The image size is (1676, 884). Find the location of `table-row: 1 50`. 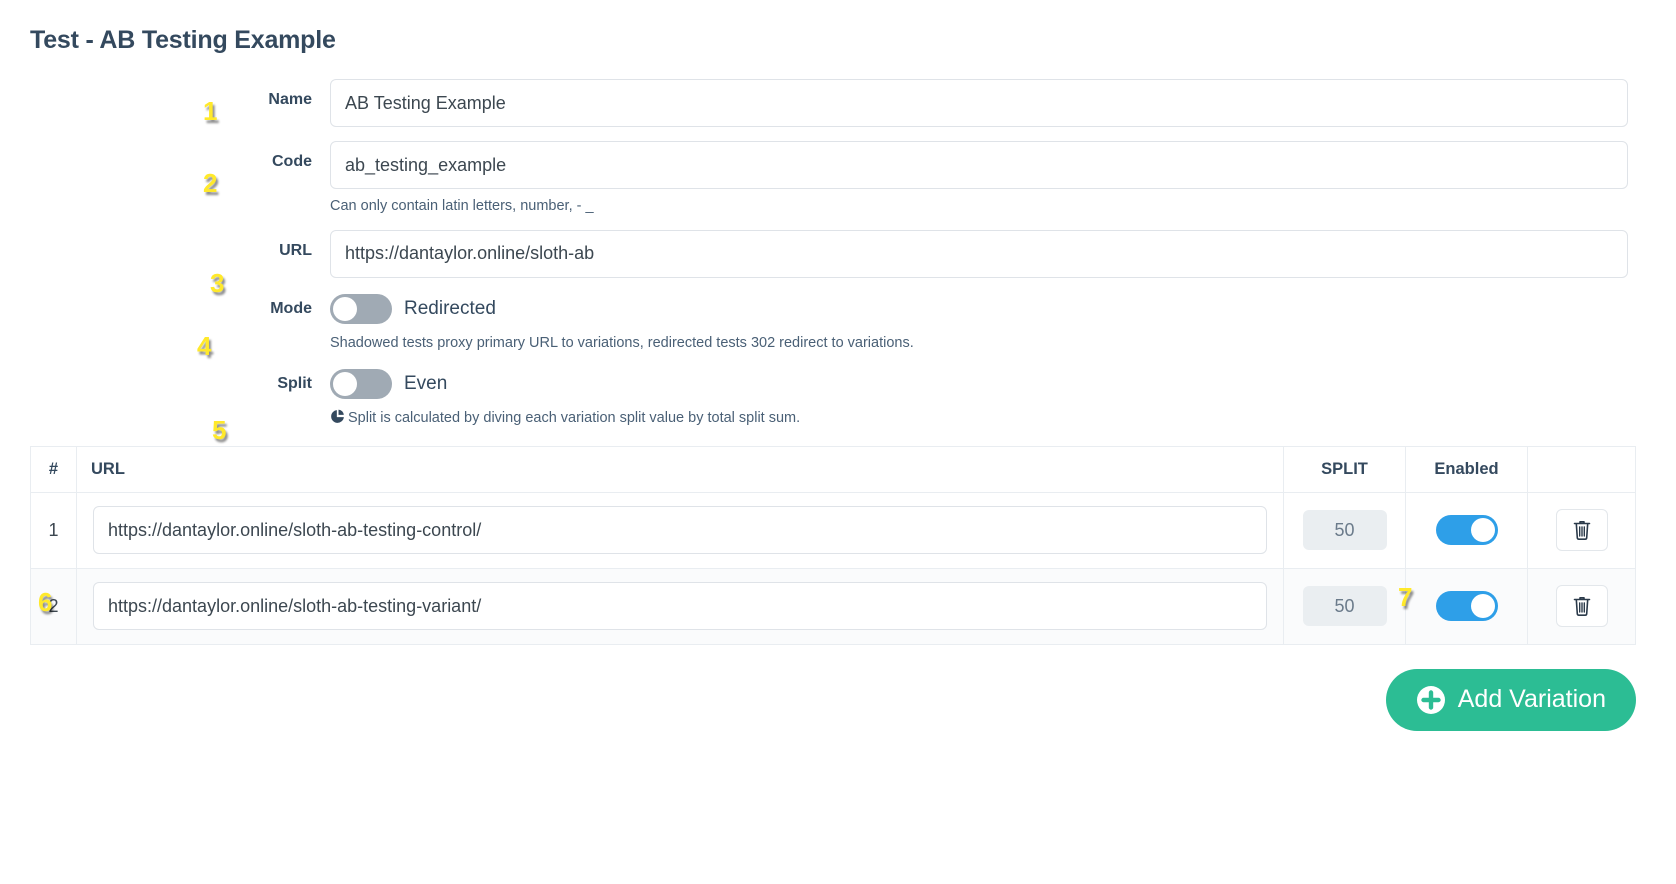

table-row: 1 50 is located at coordinates (833, 530).